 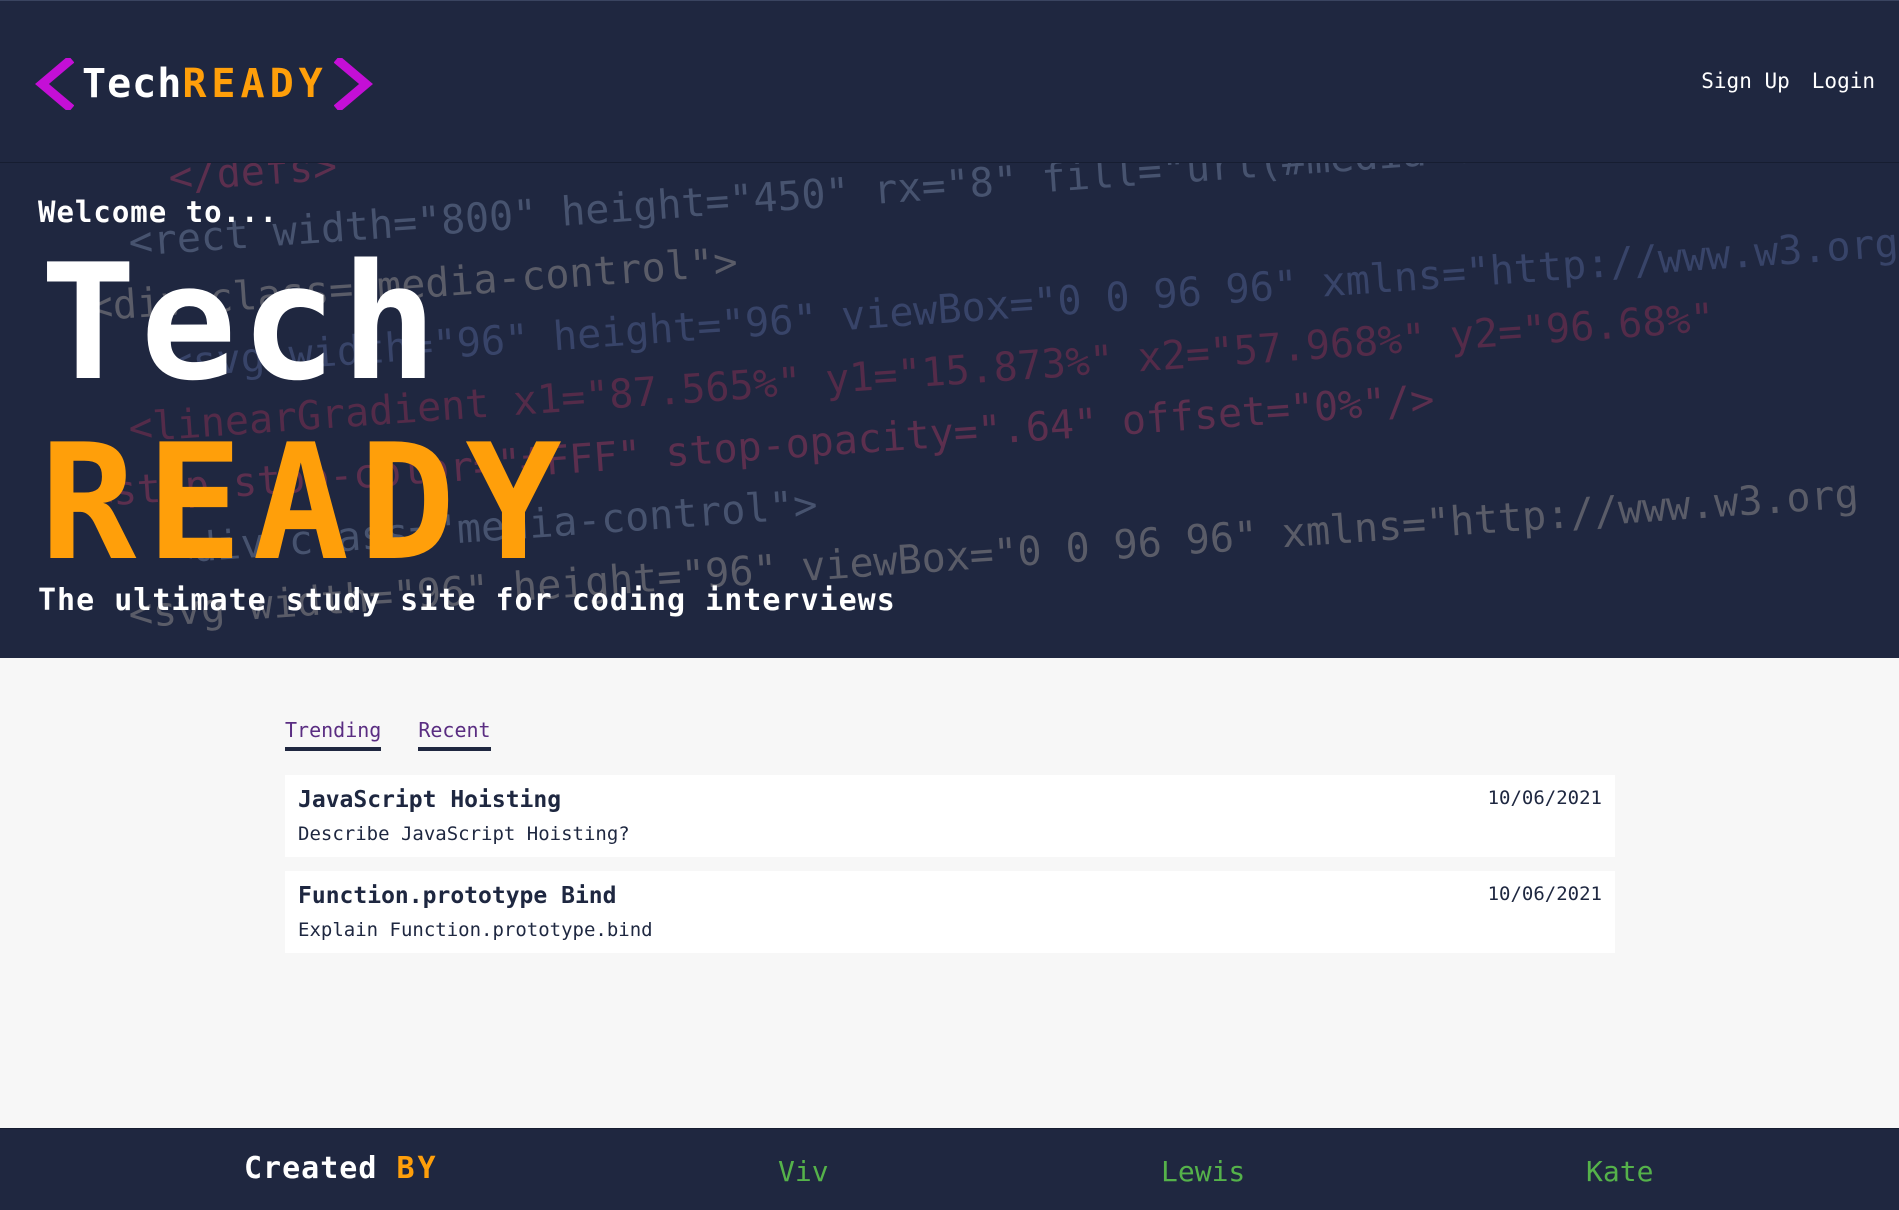 I want to click on login-link: Login, so click(x=1843, y=81).